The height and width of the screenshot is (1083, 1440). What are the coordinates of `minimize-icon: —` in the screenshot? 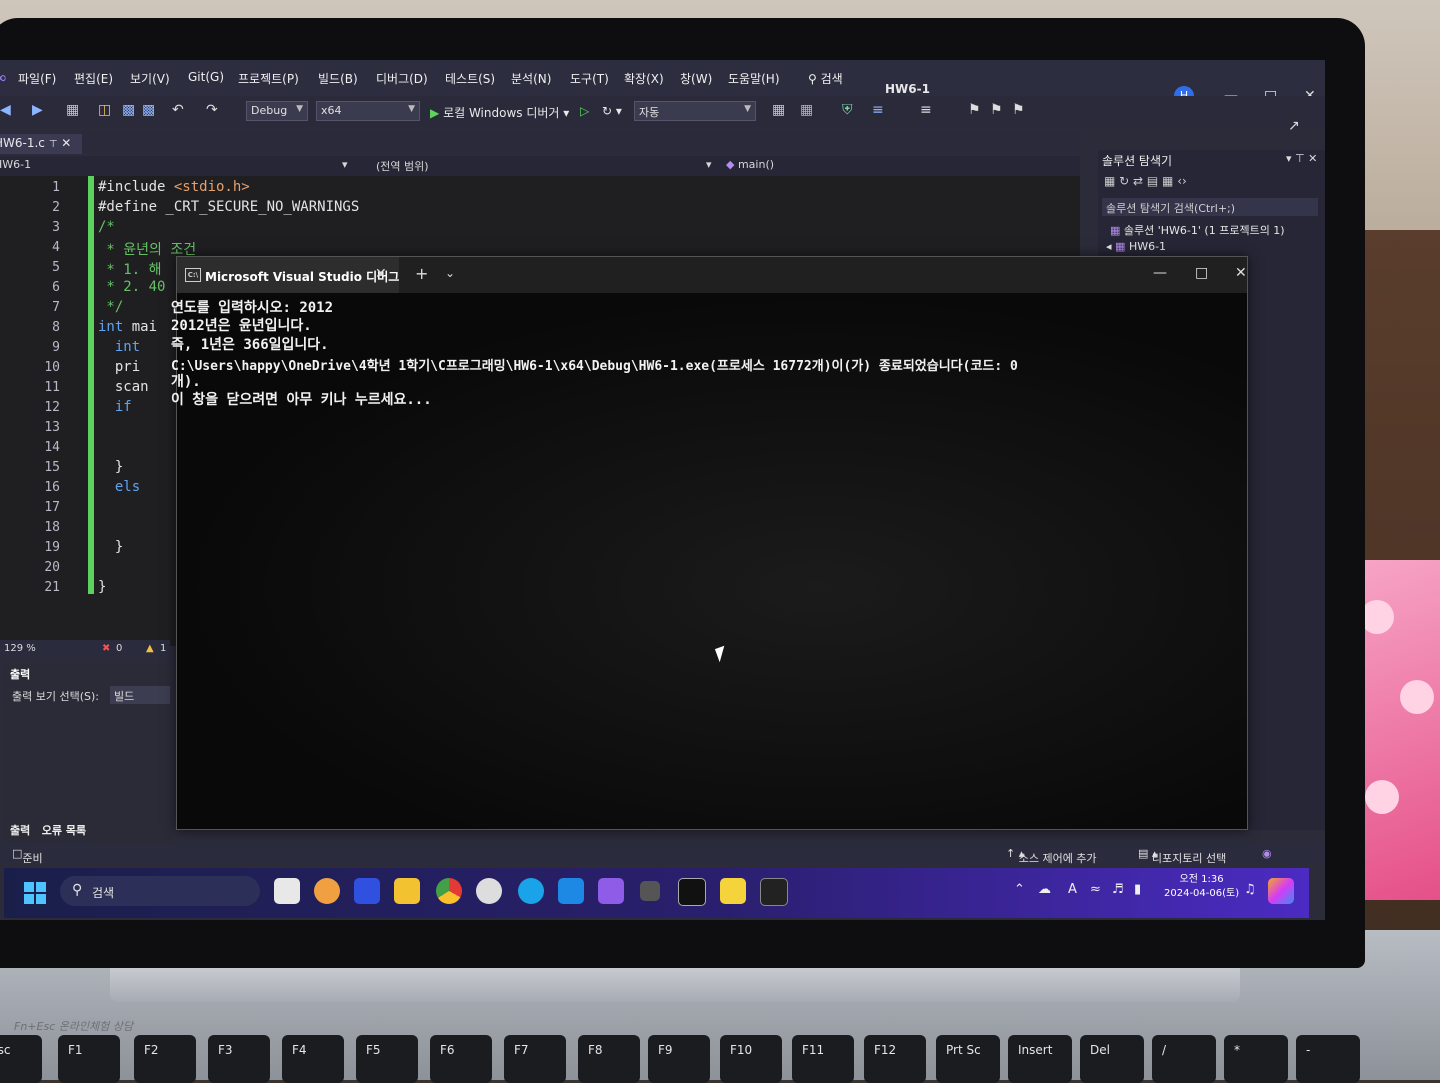 It's located at (1160, 273).